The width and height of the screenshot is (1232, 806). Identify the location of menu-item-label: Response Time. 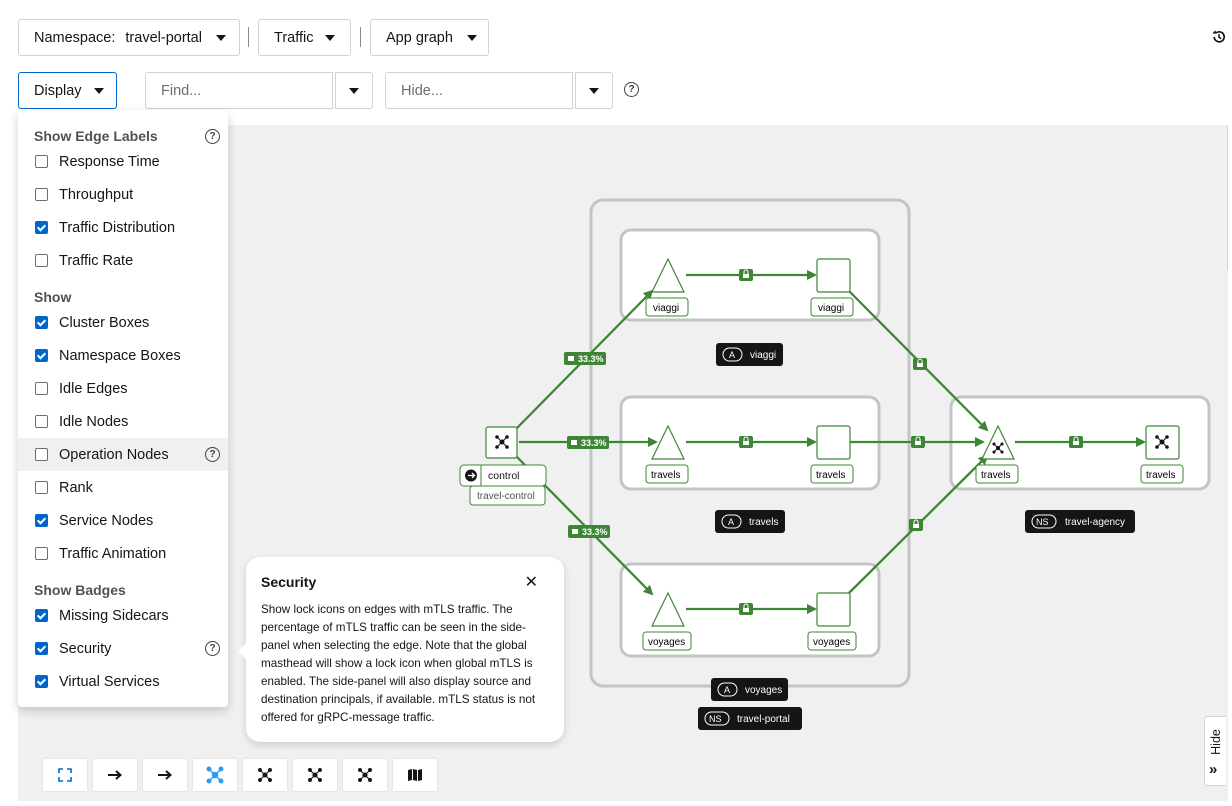
(109, 161).